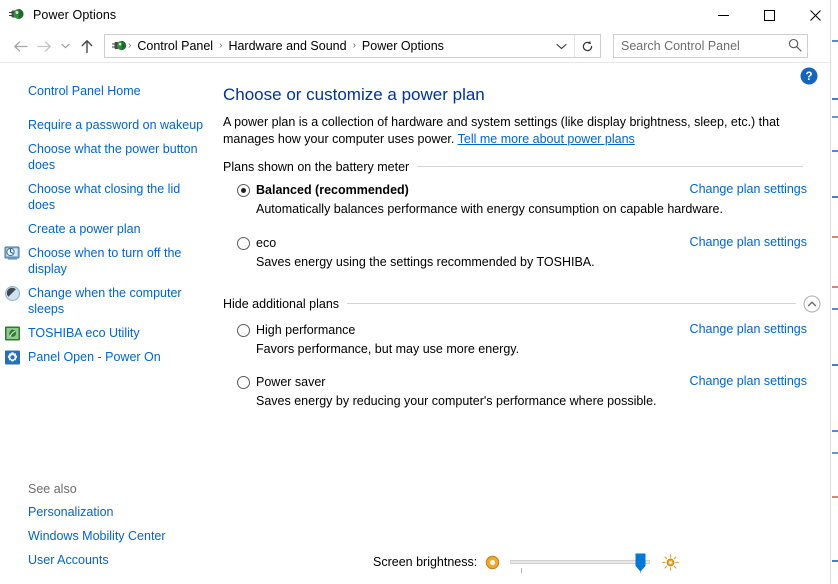 The image size is (838, 584). Describe the element at coordinates (587, 46) in the screenshot. I see `refresh-button` at that location.